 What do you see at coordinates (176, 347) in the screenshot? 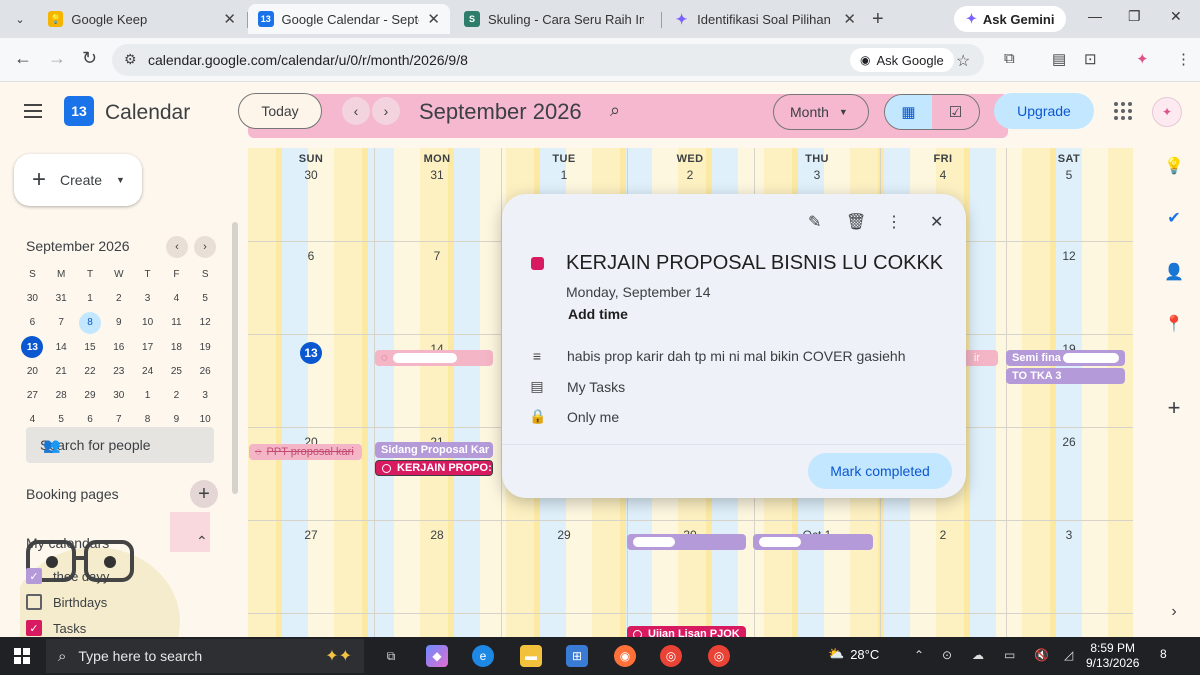
I see `mini-day-cell: 18` at bounding box center [176, 347].